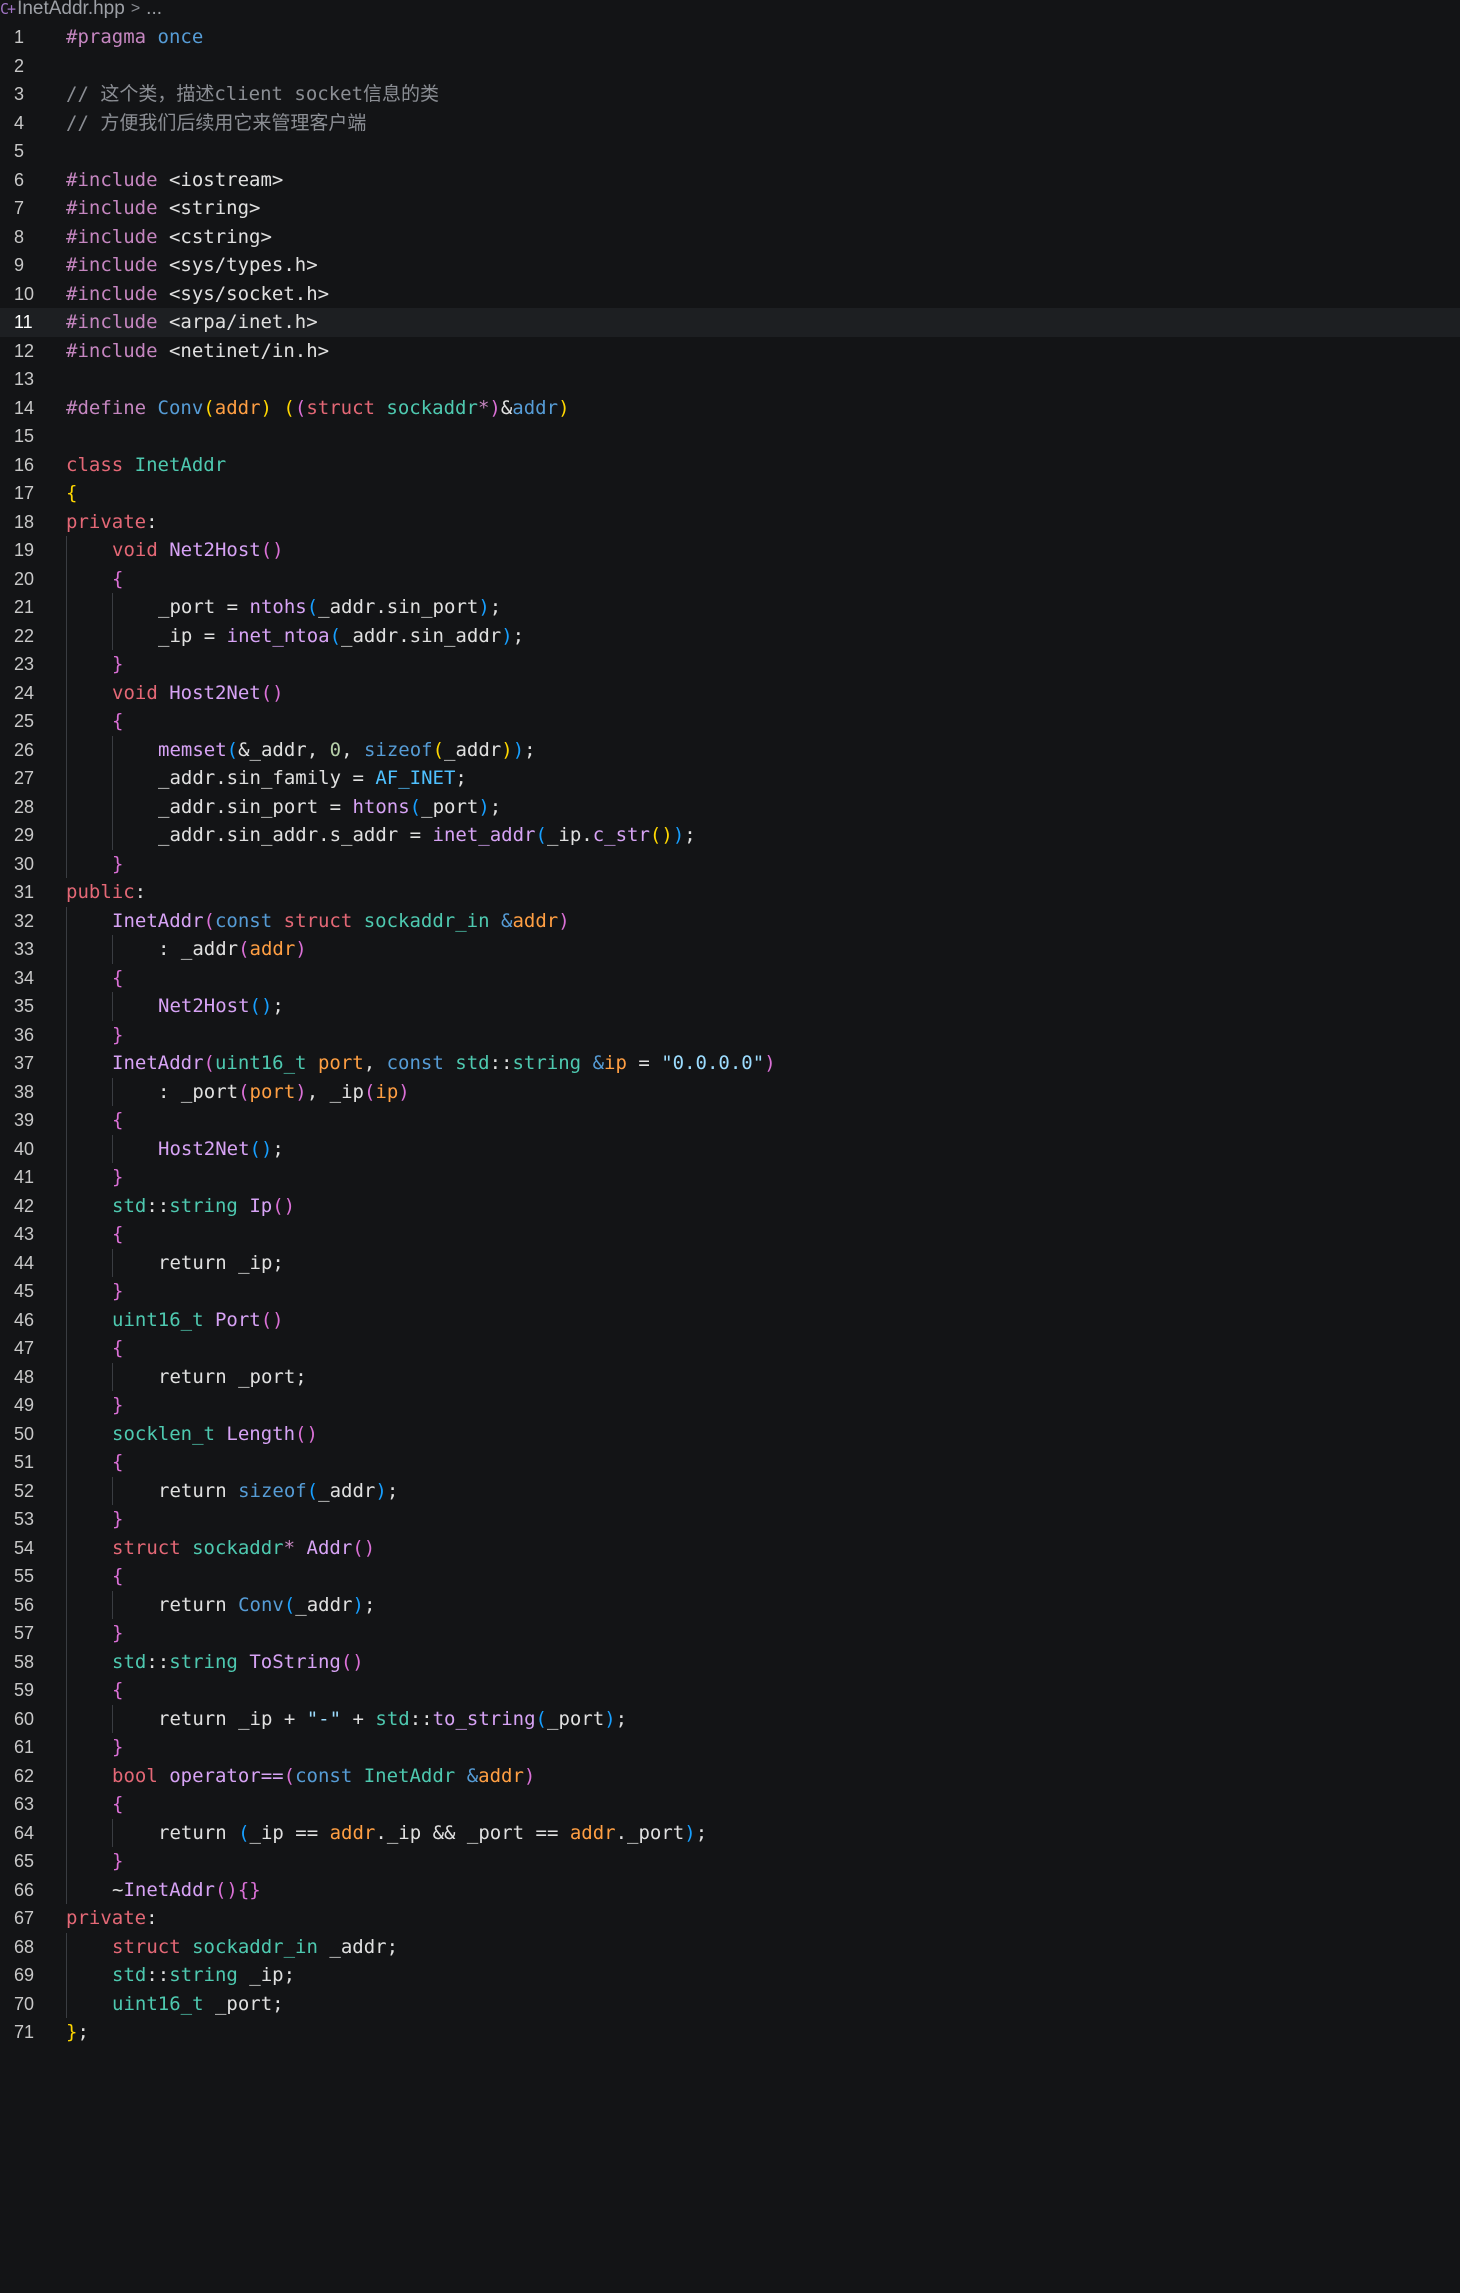  Describe the element at coordinates (730, 1490) in the screenshot. I see `code-line: 52 return sizeof(_addr);` at that location.